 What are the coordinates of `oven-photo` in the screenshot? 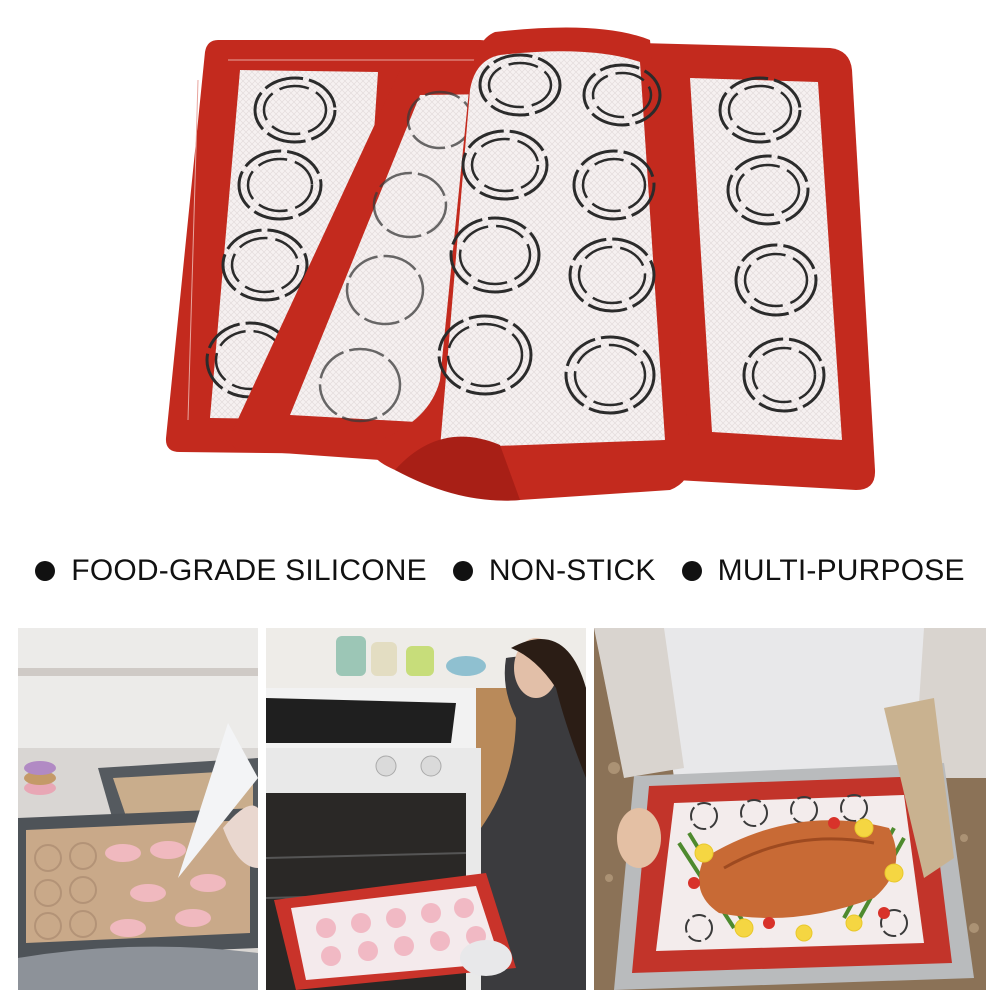 It's located at (426, 809).